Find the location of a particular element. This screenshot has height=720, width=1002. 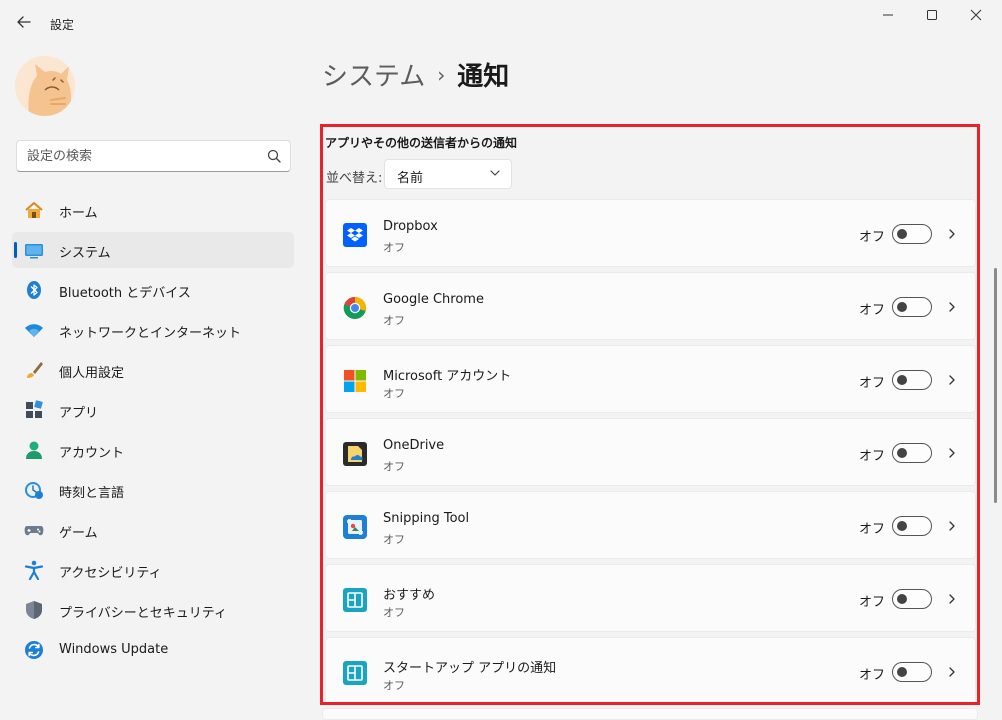

sort-dropdown: 名前 is located at coordinates (448, 174).